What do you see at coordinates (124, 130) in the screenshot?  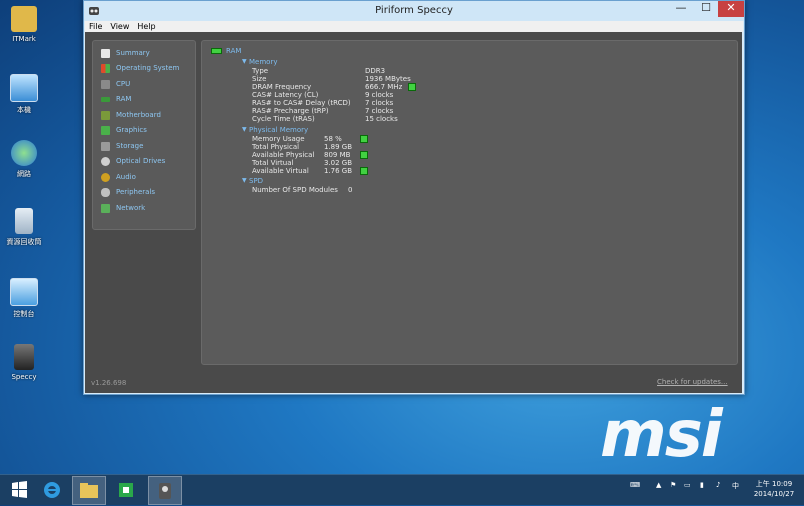 I see `sidebar-item-graphics: Graphics` at bounding box center [124, 130].